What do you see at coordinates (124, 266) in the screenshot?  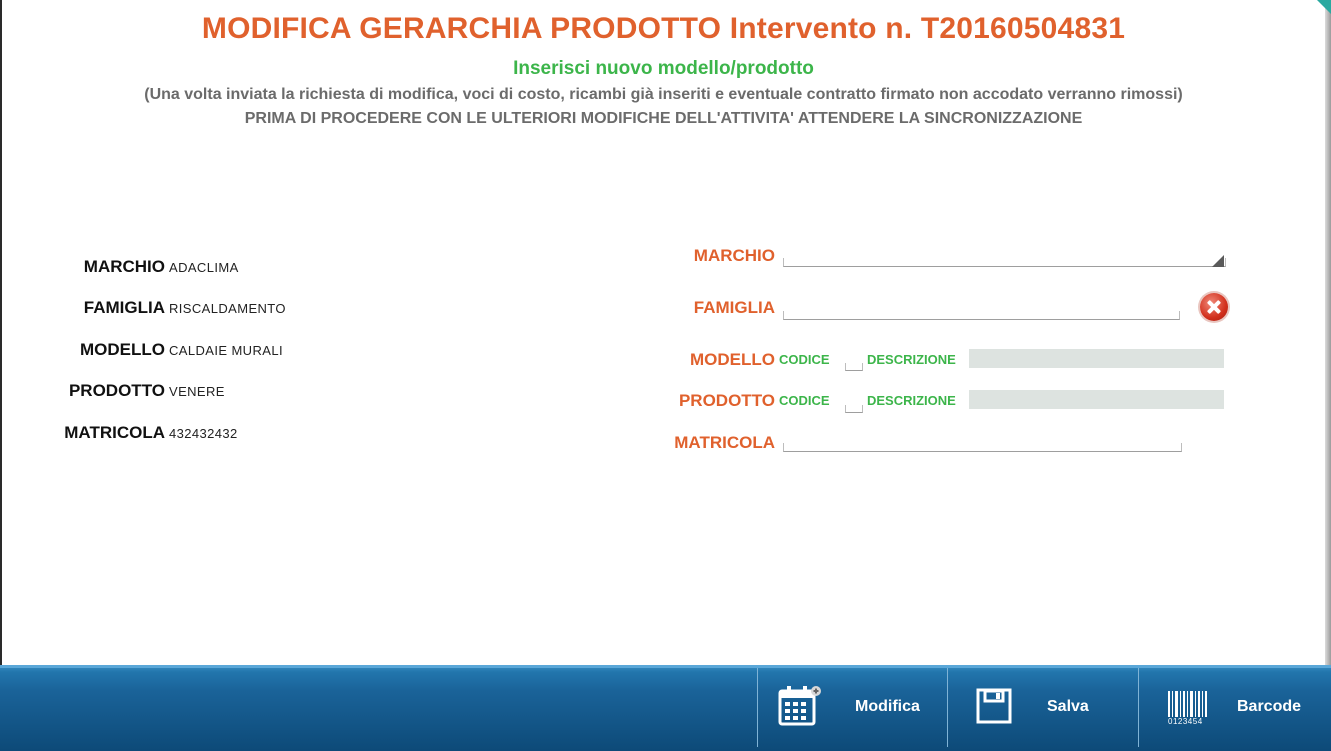 I see `current-marchio-label: MARCHIO` at bounding box center [124, 266].